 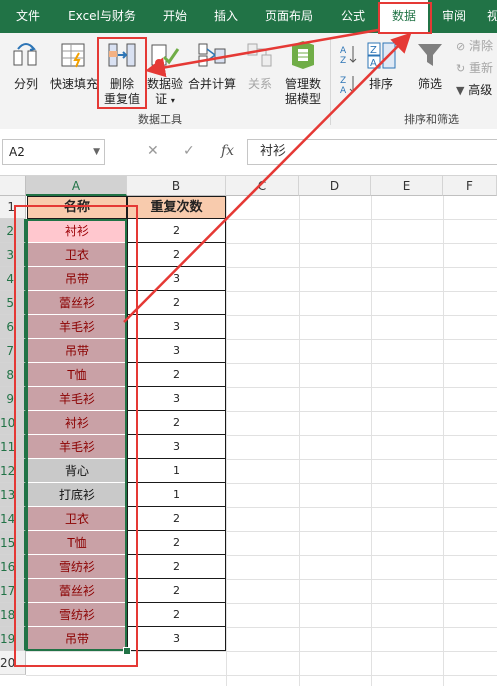 I want to click on arrow-to-remove-duplicates, so click(x=262, y=53).